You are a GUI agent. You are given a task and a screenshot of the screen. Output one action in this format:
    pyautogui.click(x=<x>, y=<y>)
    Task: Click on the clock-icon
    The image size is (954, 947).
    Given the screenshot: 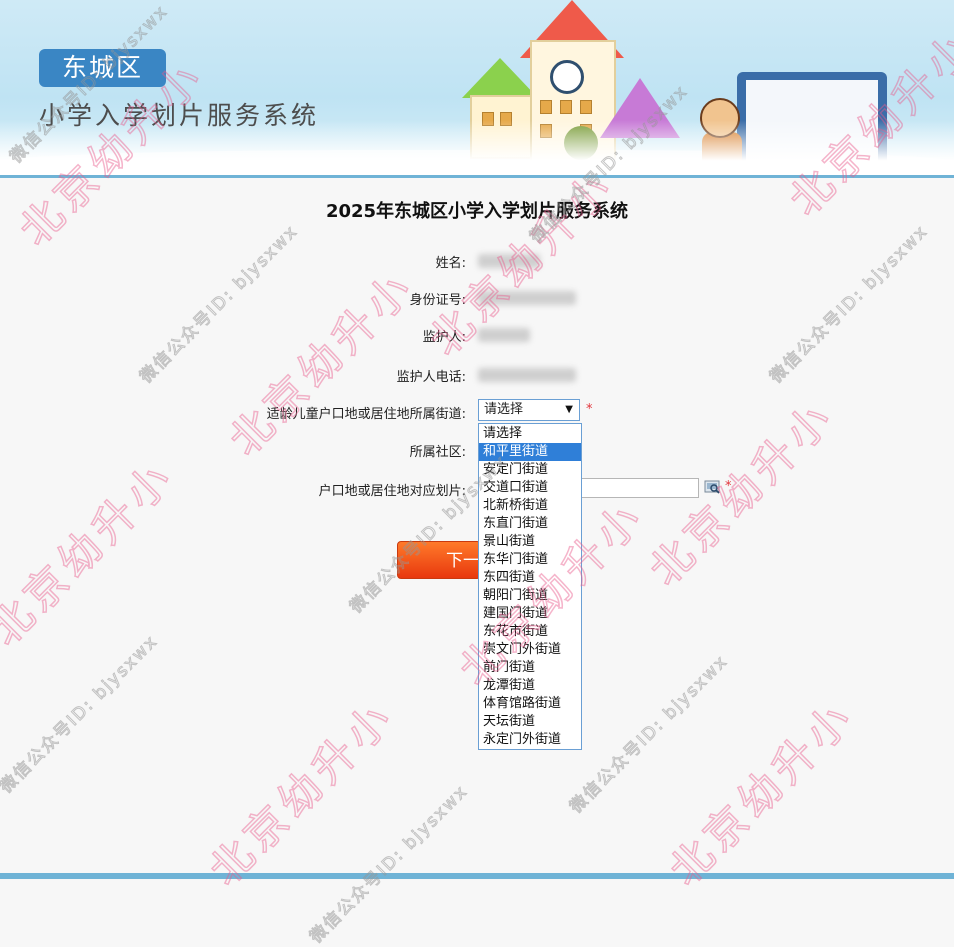 What is the action you would take?
    pyautogui.click(x=567, y=77)
    